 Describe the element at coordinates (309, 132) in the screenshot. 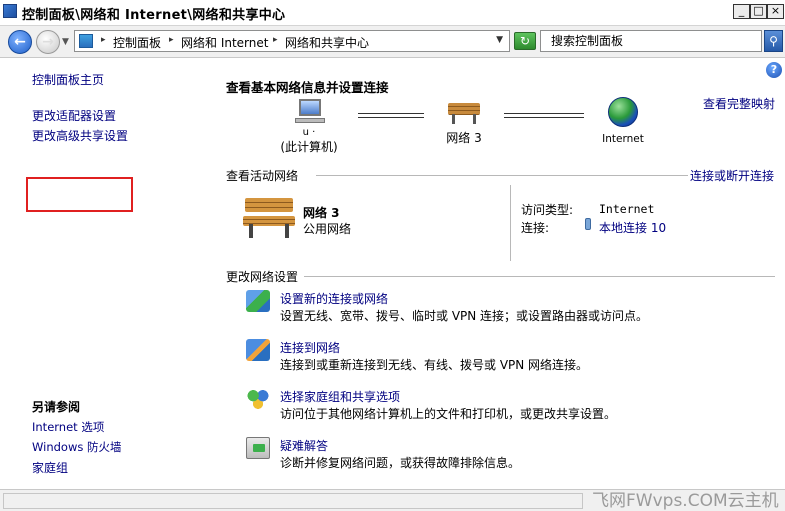

I see `computer-name: u ·` at that location.